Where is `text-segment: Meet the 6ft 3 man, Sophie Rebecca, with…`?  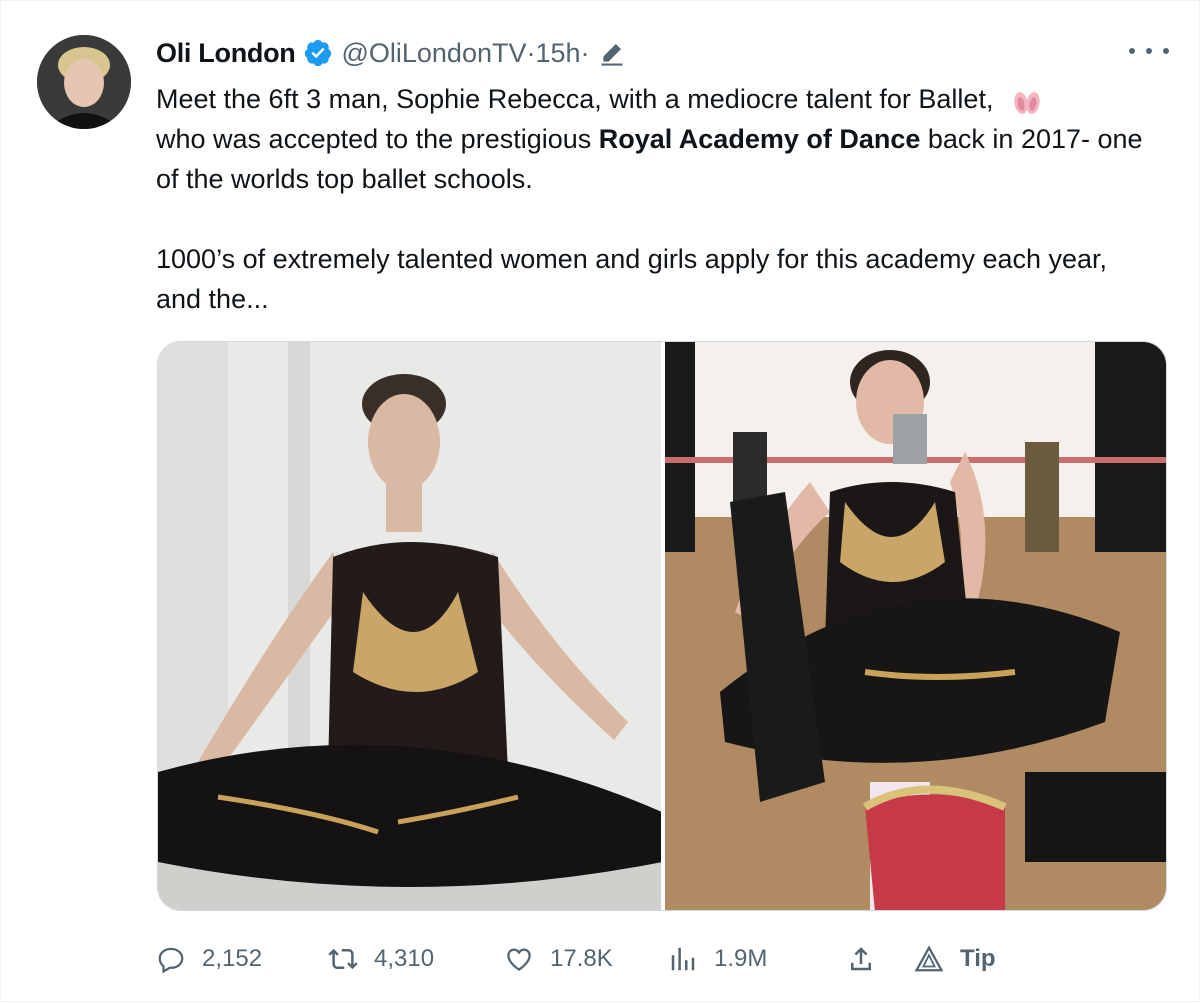
text-segment: Meet the 6ft 3 man, Sophie Rebecca, with… is located at coordinates (578, 99).